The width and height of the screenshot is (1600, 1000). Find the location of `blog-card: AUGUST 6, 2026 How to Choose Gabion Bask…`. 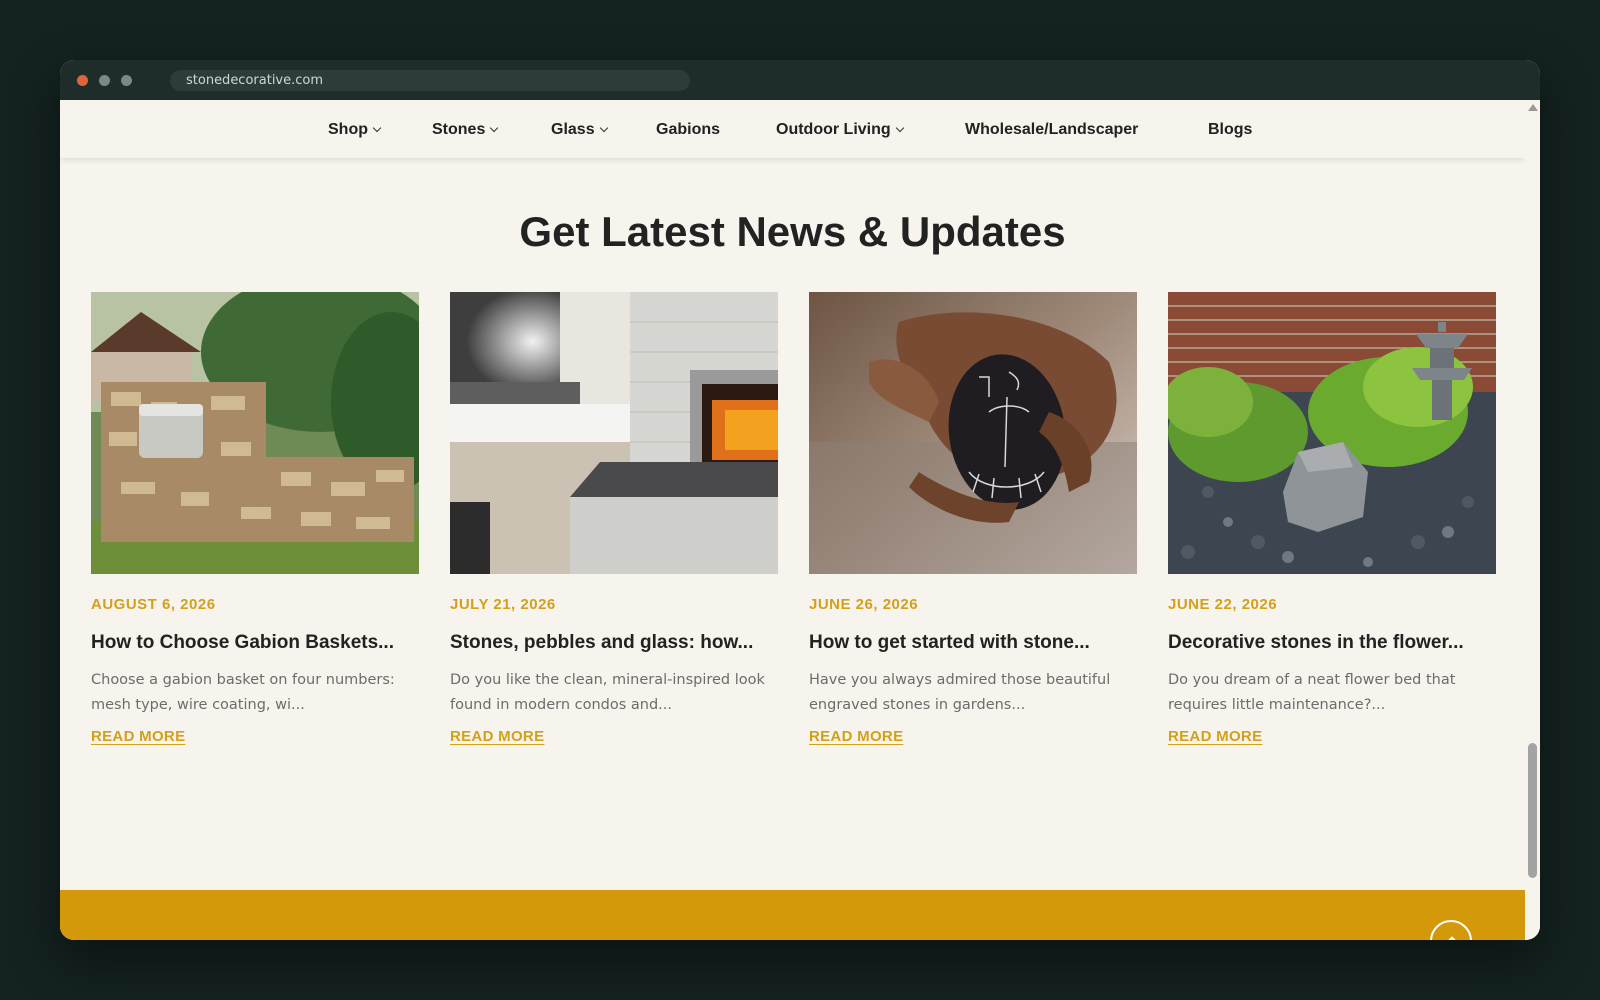

blog-card: AUGUST 6, 2026 How to Choose Gabion Bask… is located at coordinates (255, 518).